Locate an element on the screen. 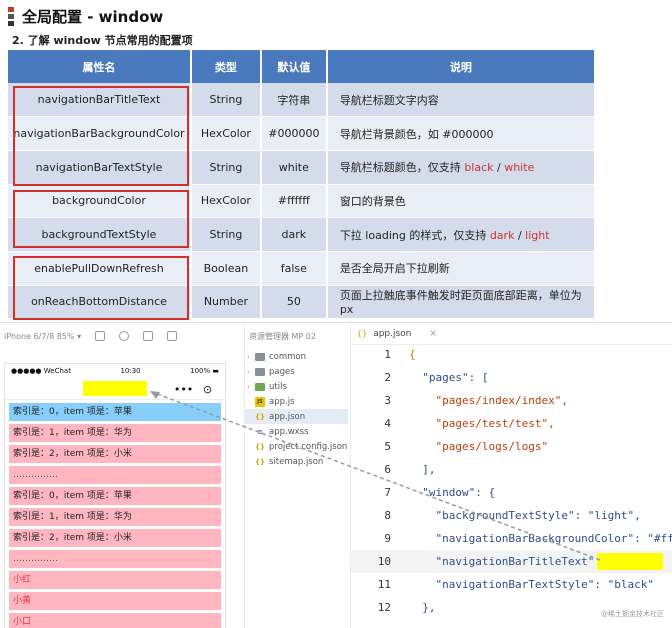 The width and height of the screenshot is (672, 628). more-icon: ••• is located at coordinates (183, 389).